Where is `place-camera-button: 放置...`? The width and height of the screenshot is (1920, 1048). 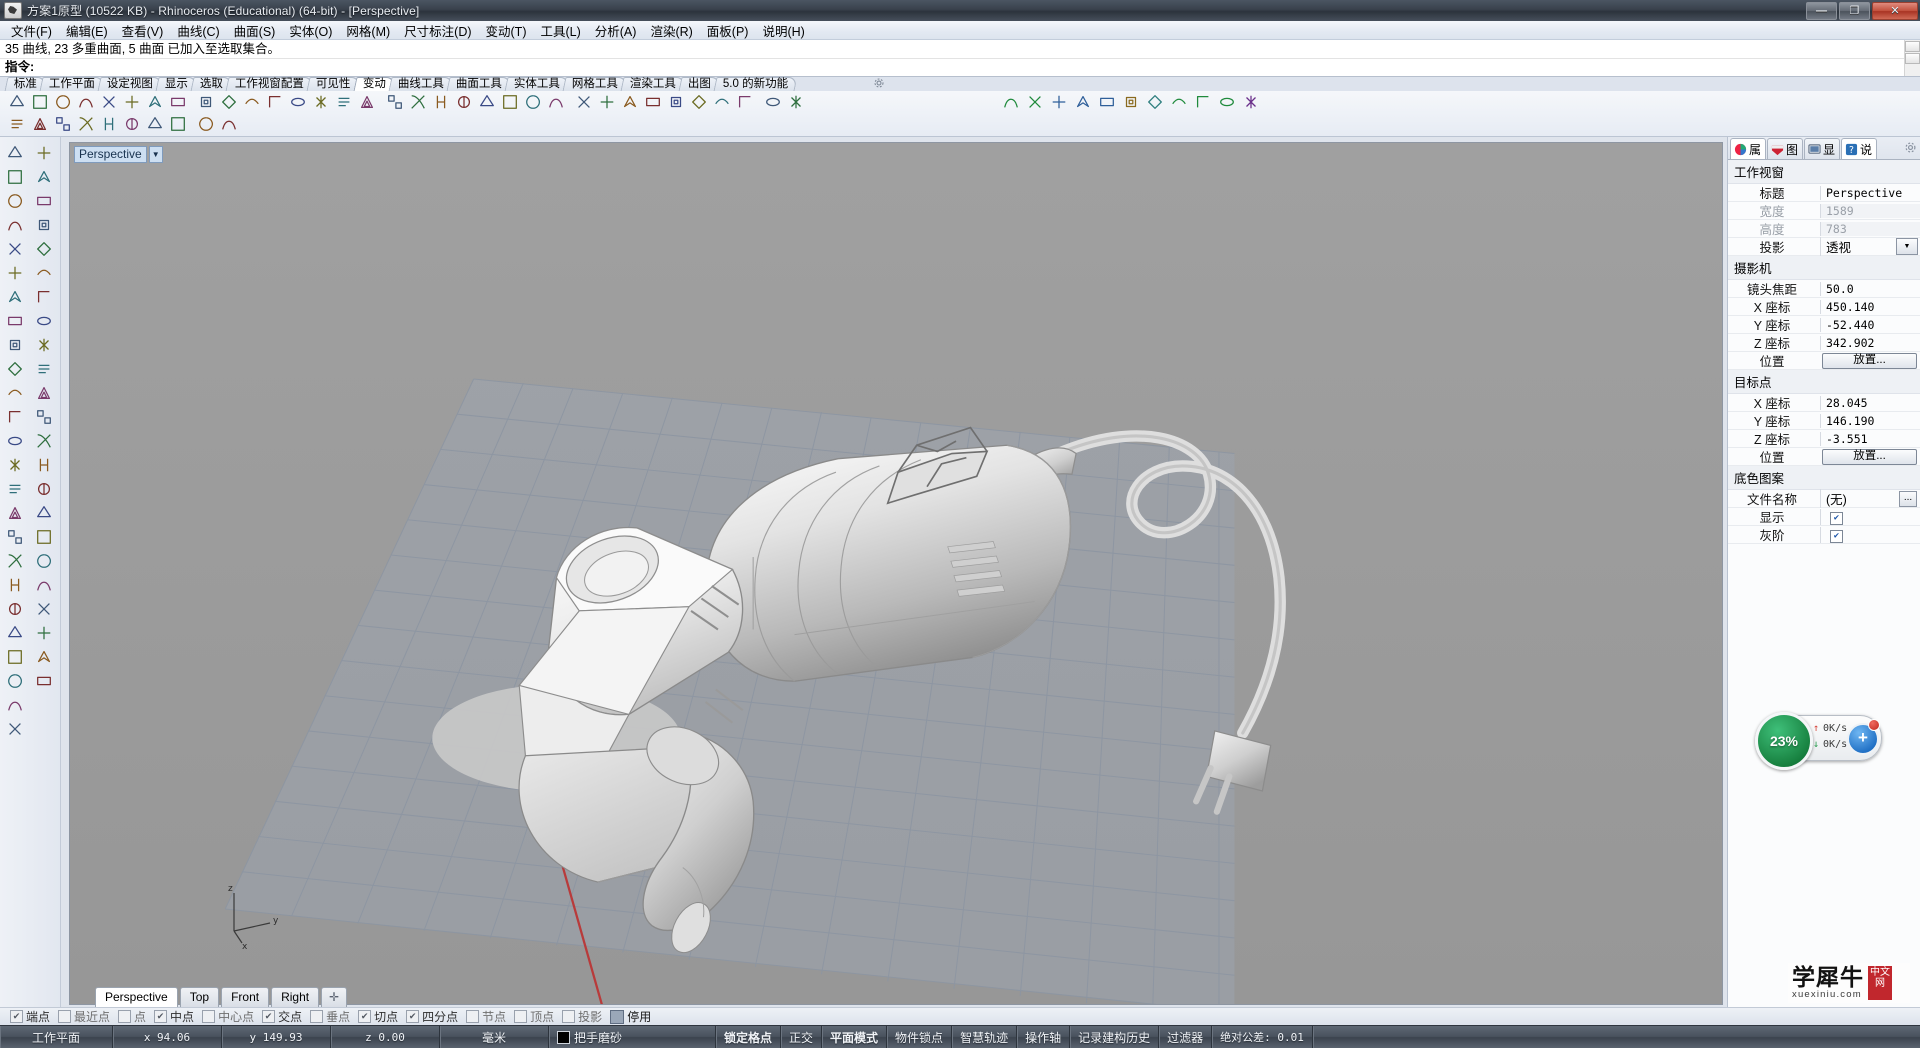 place-camera-button: 放置... is located at coordinates (1869, 456).